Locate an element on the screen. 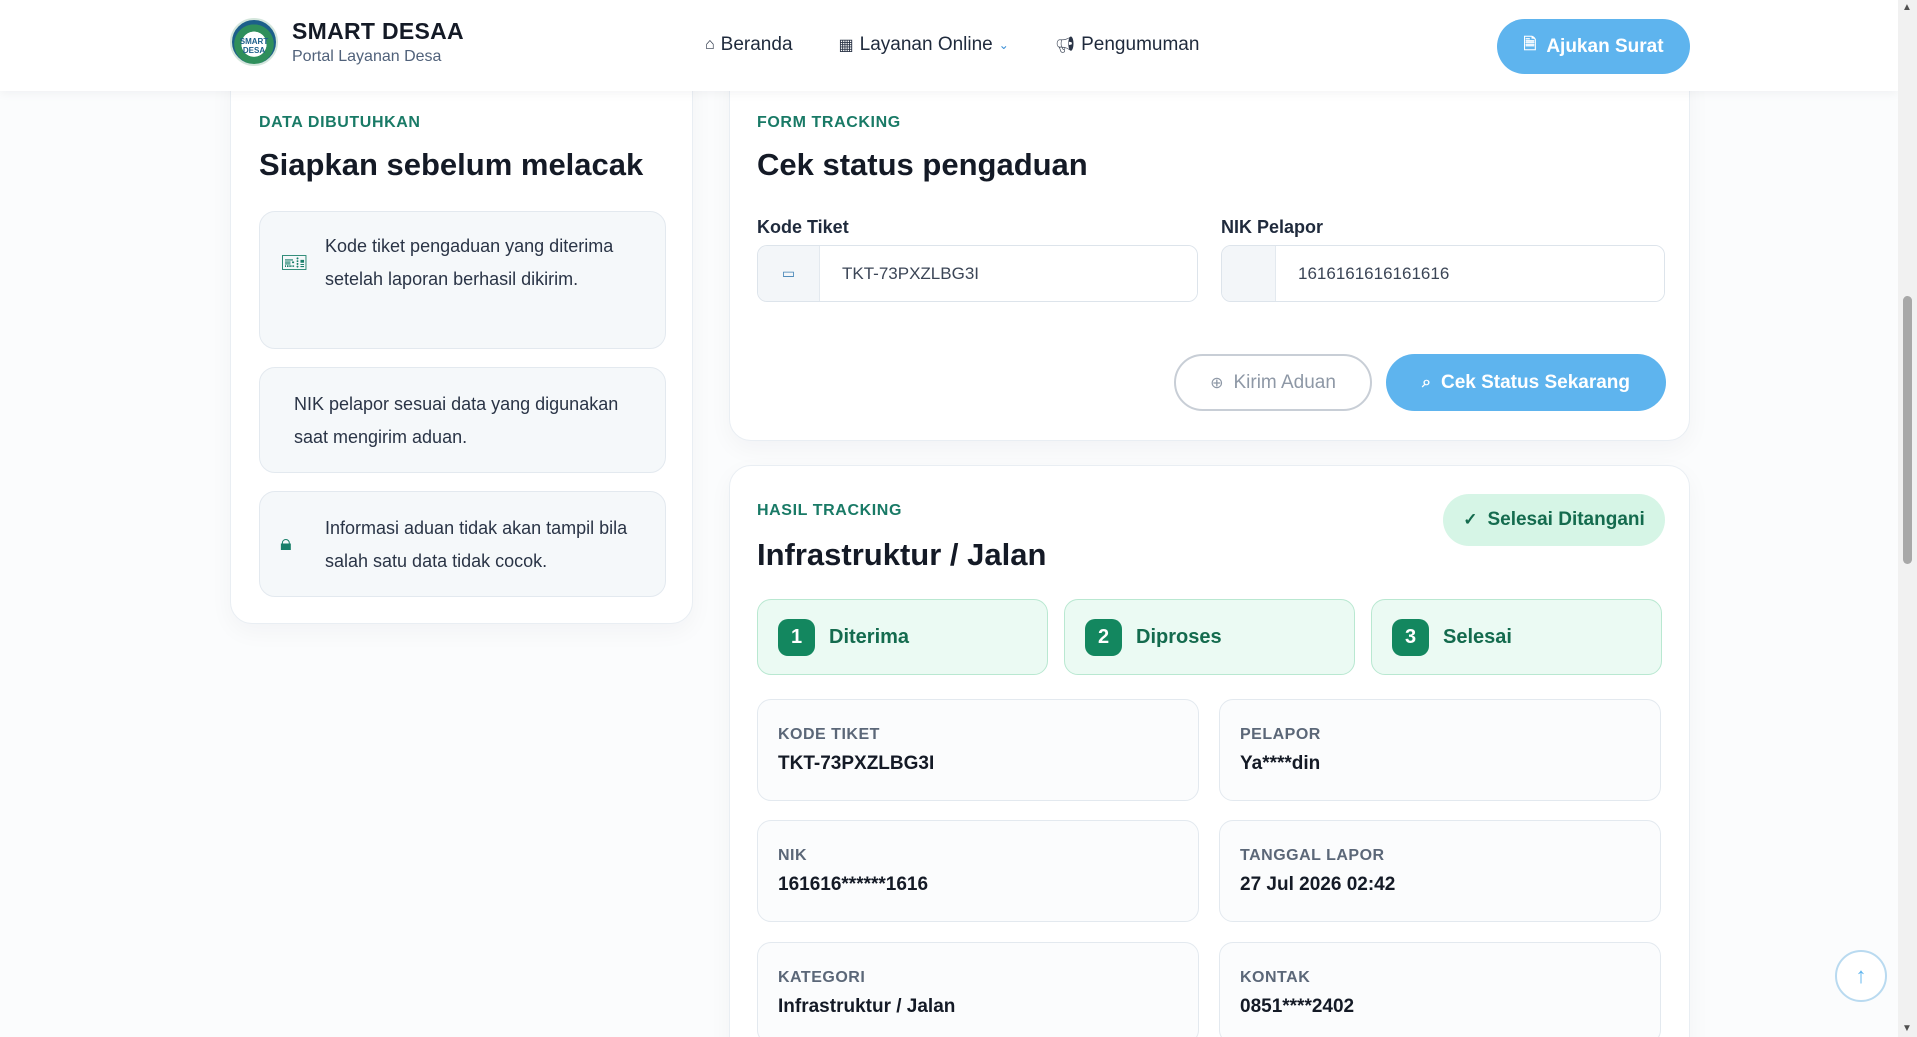 This screenshot has width=1917, height=1037. detail-pelapor: PELAPOR Ya****din is located at coordinates (1440, 750).